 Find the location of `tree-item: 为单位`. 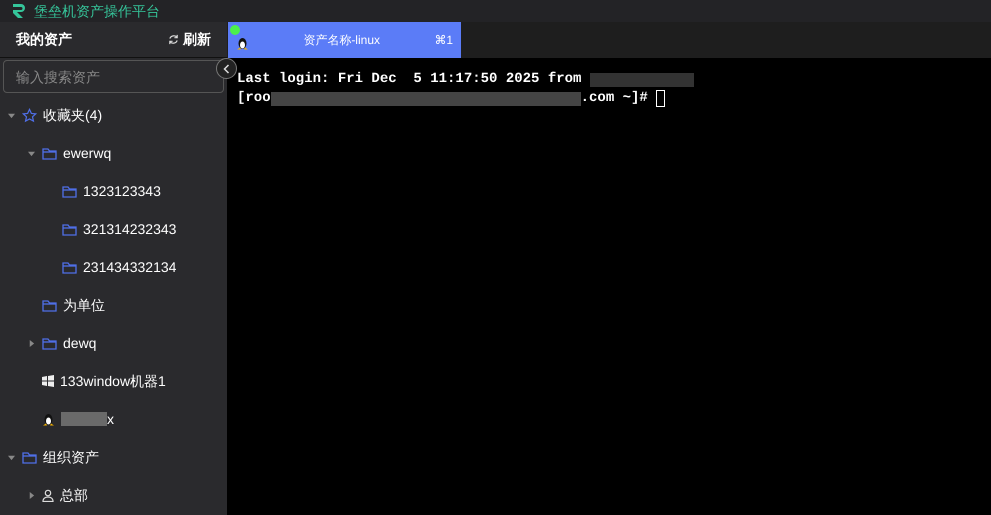

tree-item: 为单位 is located at coordinates (113, 305).